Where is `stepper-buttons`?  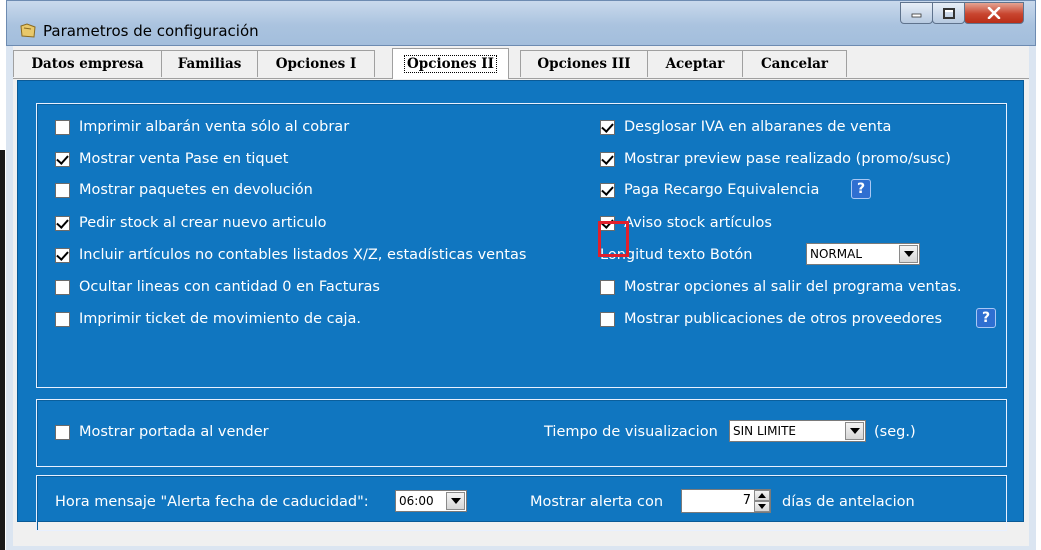
stepper-buttons is located at coordinates (762, 501).